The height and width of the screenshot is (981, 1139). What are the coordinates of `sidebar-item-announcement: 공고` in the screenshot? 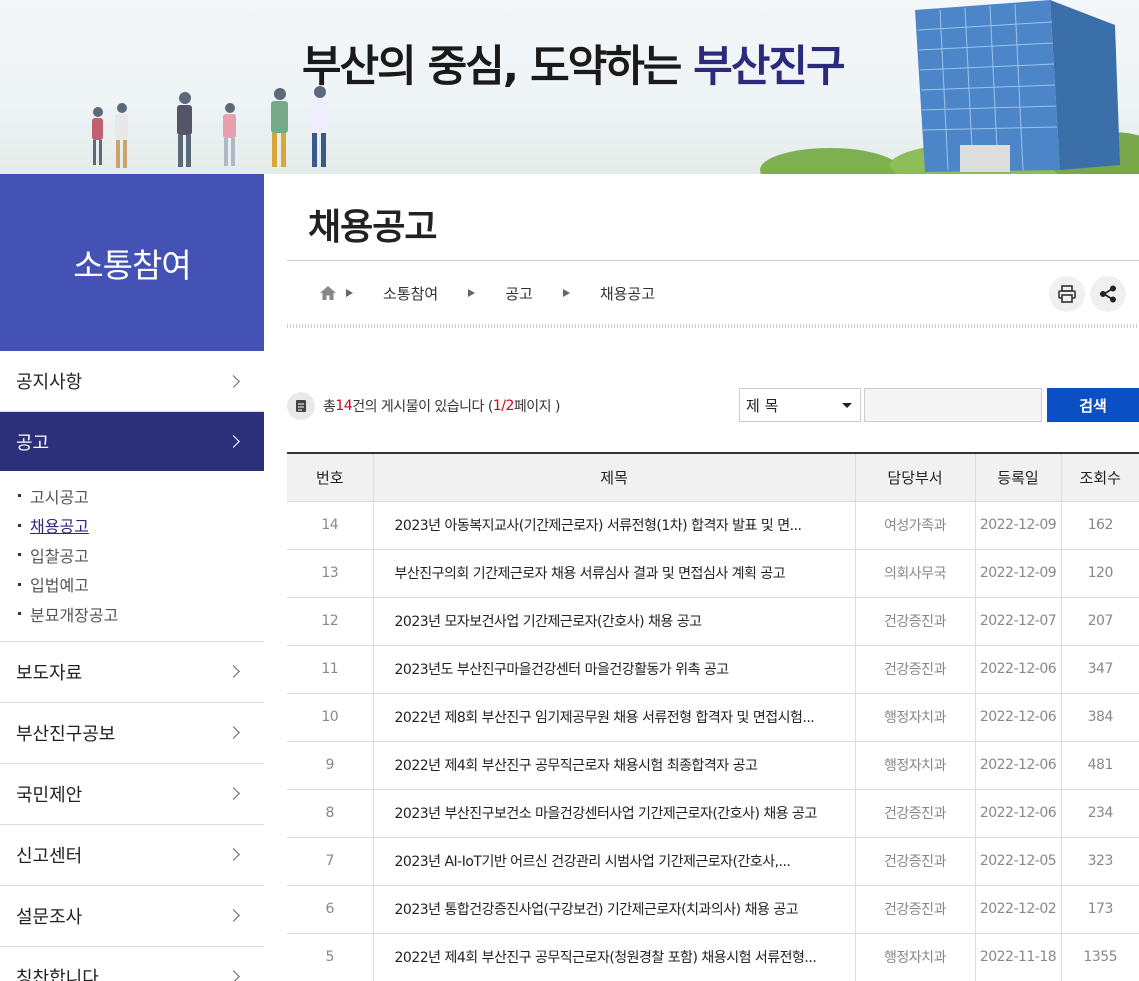 It's located at (132, 441).